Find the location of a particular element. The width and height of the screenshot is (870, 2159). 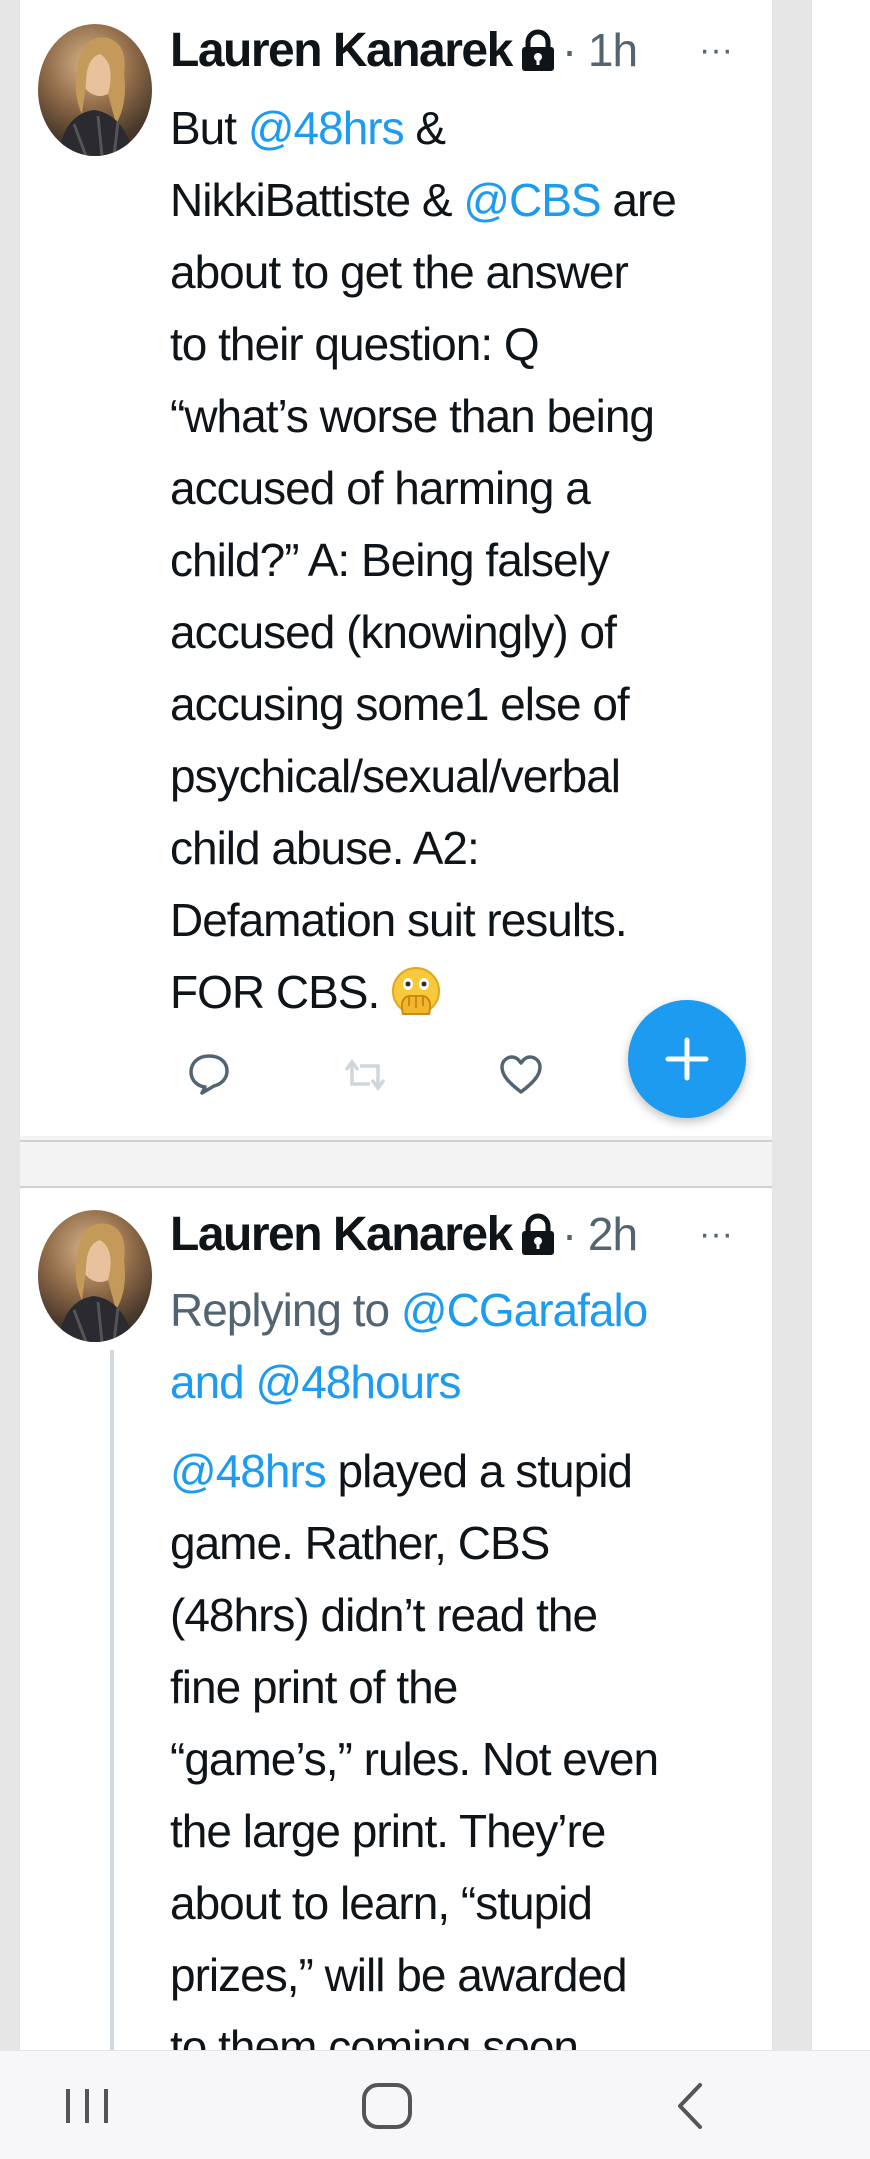

mention-link: @CBS is located at coordinates (532, 200).